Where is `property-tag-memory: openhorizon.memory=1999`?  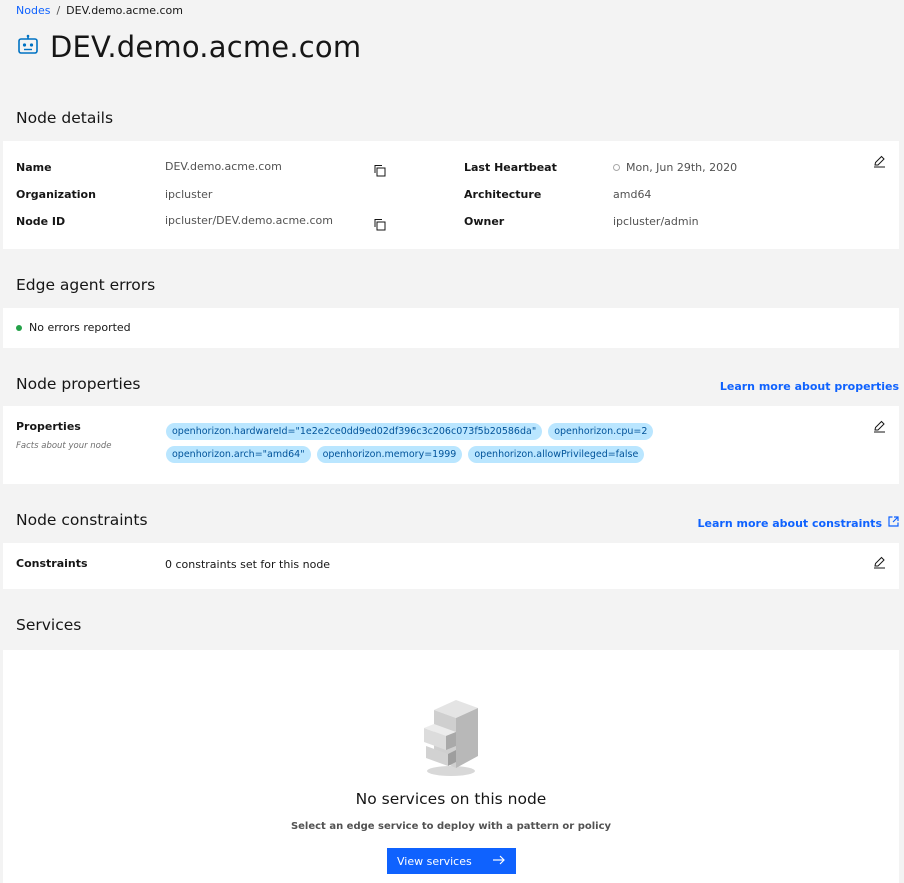 property-tag-memory: openhorizon.memory=1999 is located at coordinates (389, 454).